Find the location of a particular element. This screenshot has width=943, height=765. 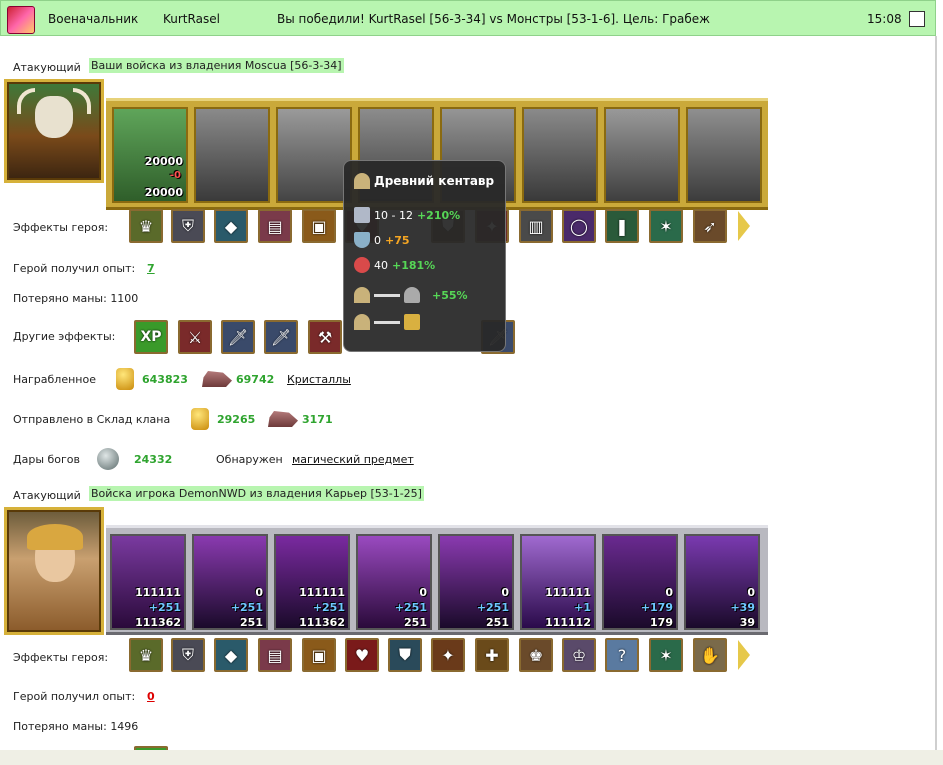

orb-icon is located at coordinates (108, 459).